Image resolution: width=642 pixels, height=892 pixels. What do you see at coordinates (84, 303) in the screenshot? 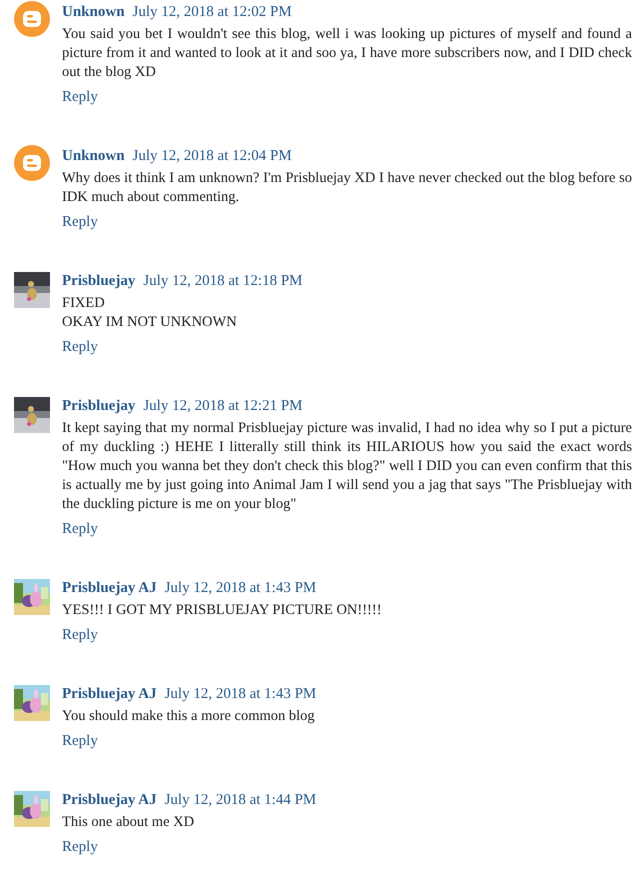
I see `comment-text: FIXED` at bounding box center [84, 303].